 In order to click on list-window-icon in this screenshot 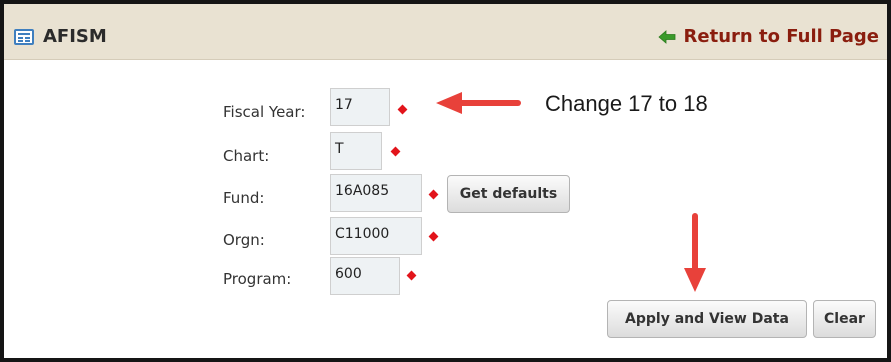, I will do `click(24, 37)`.